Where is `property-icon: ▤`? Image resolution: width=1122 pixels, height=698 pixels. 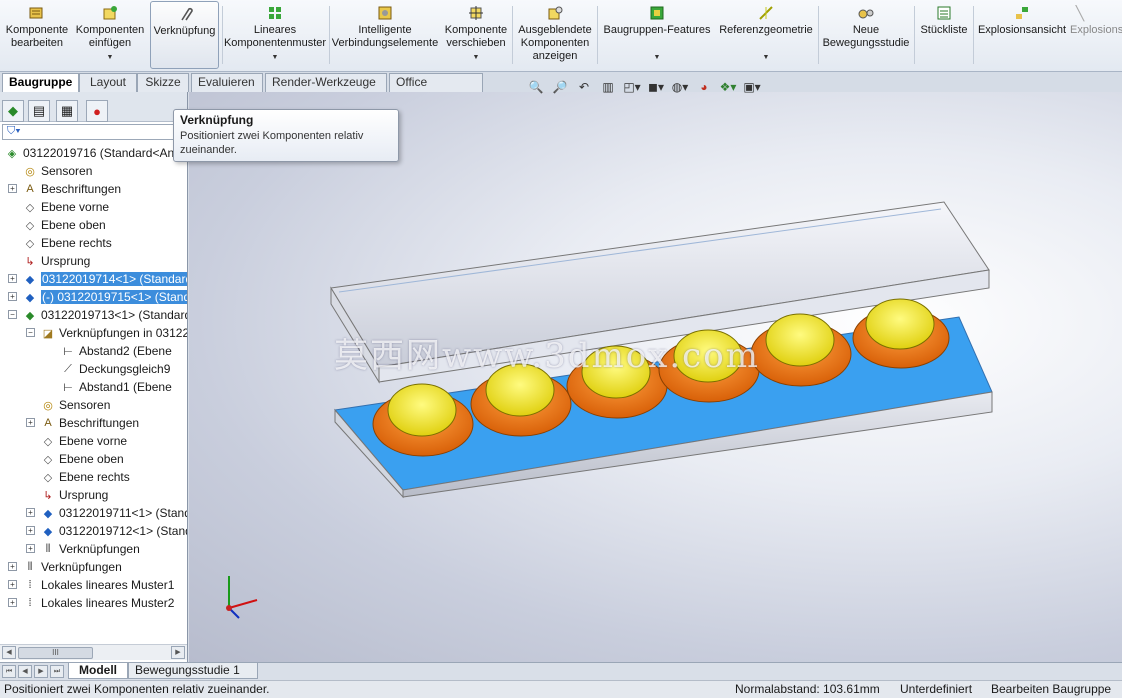 property-icon: ▤ is located at coordinates (39, 110).